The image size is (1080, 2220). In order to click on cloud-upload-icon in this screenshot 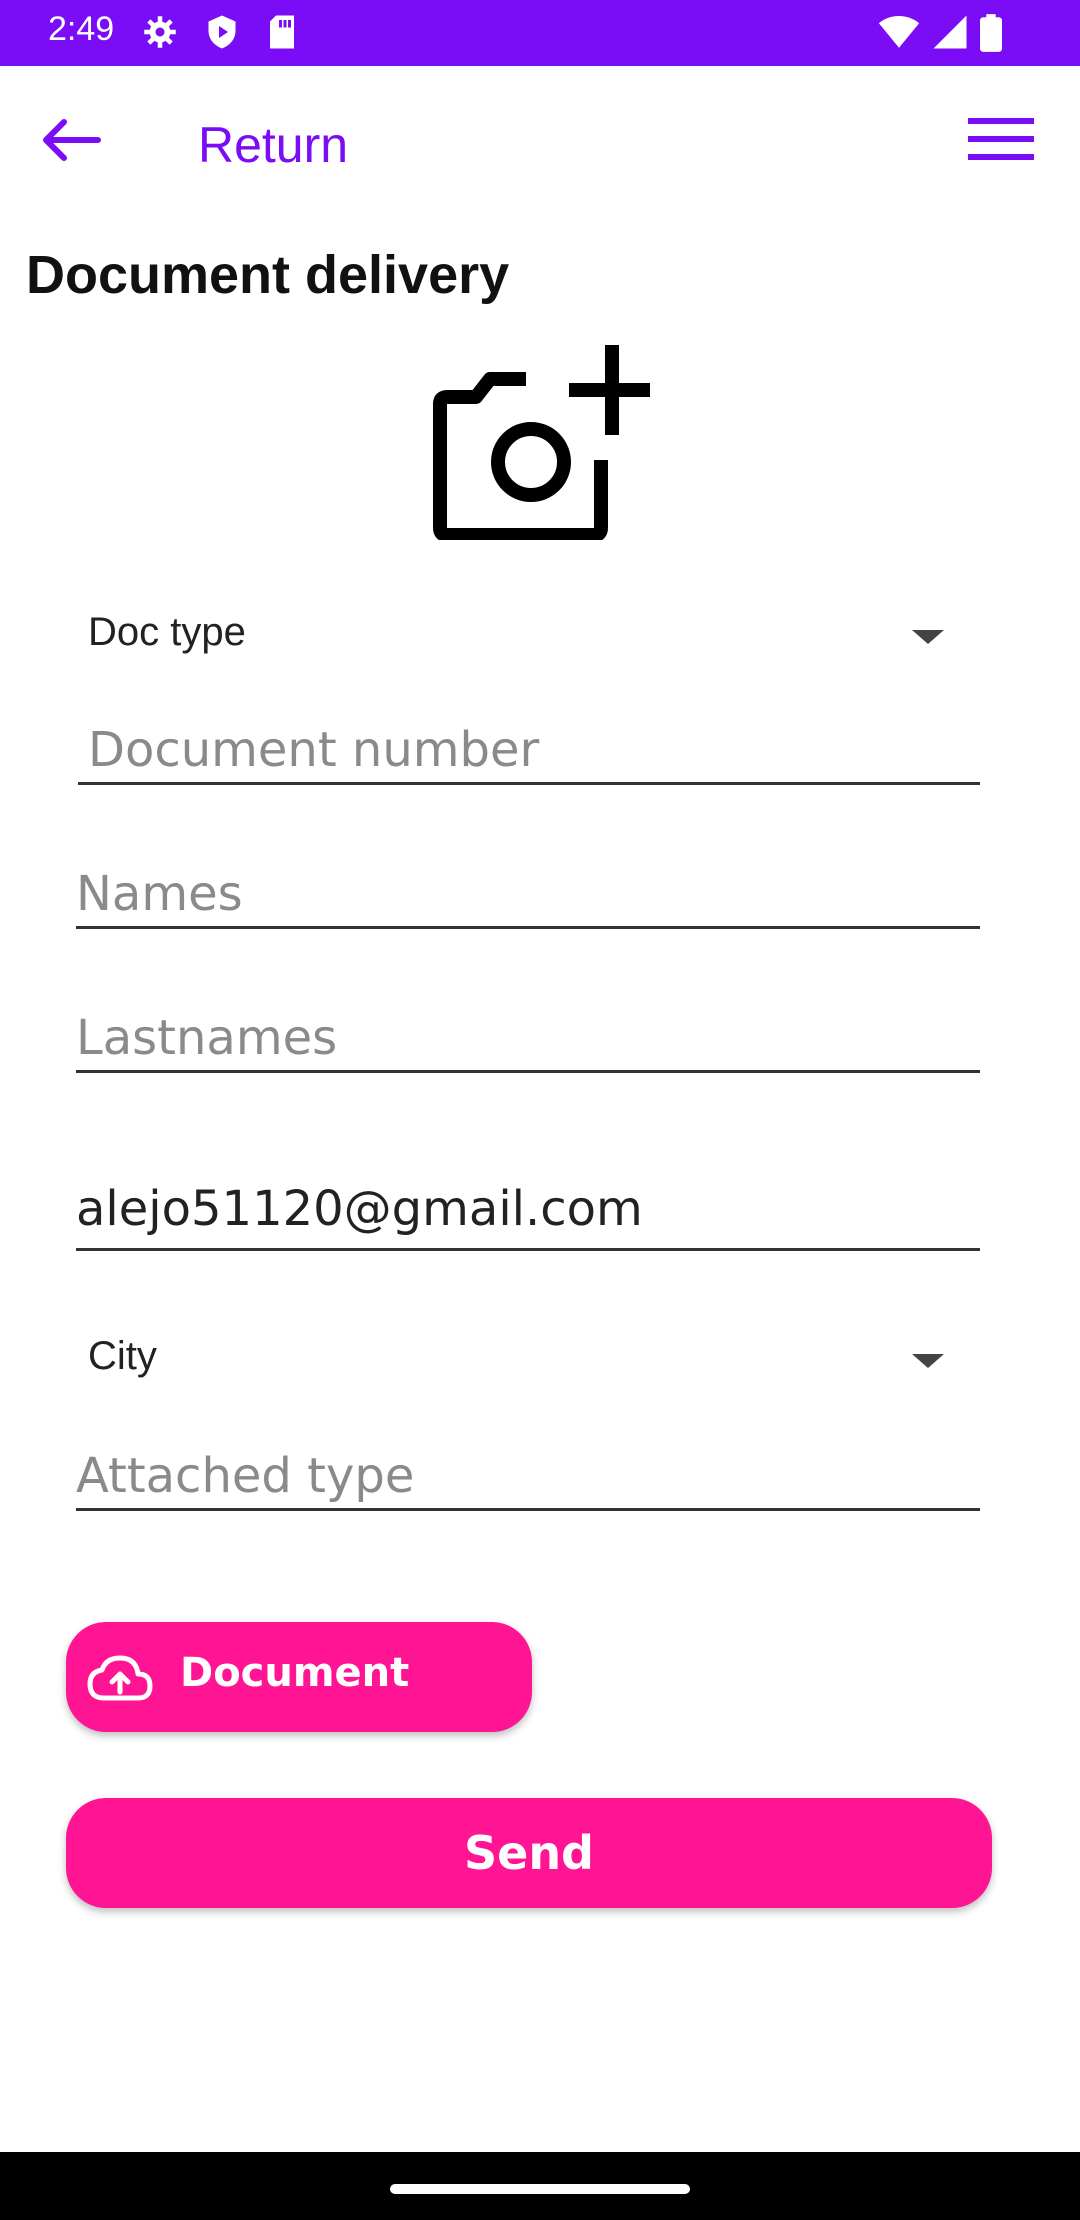, I will do `click(120, 1678)`.